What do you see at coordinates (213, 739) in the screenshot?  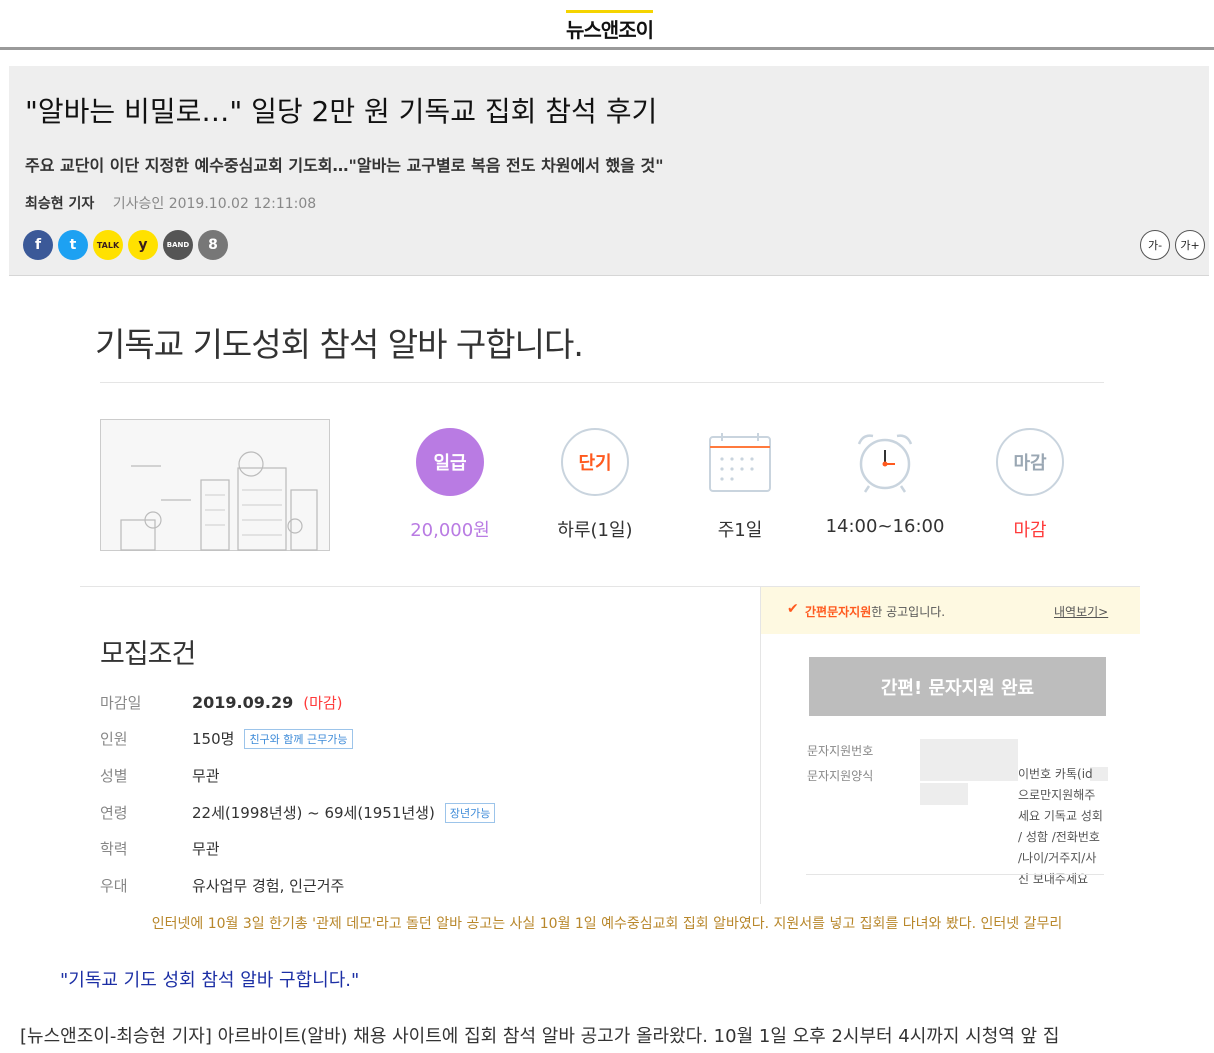 I see `condition-value: 150명` at bounding box center [213, 739].